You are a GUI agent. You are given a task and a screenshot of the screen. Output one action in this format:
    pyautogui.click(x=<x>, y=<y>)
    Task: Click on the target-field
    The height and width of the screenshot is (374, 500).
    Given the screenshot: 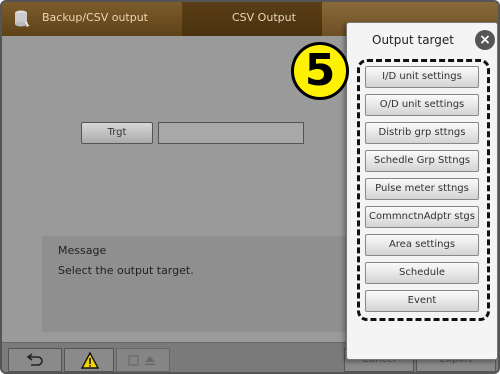 What is the action you would take?
    pyautogui.click(x=231, y=133)
    